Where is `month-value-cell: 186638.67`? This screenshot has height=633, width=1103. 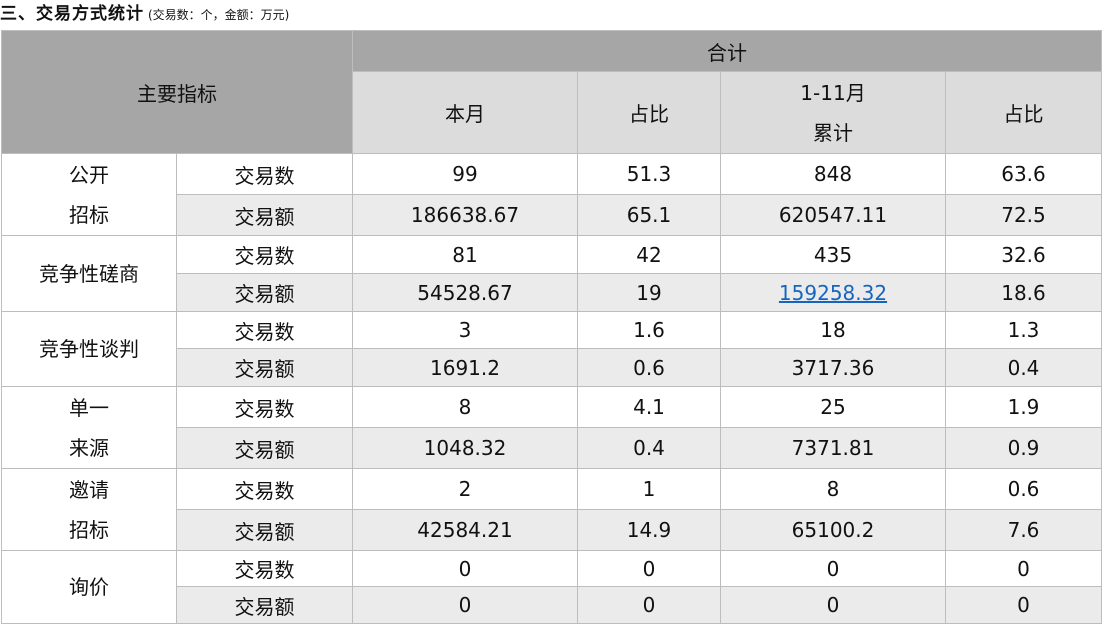 month-value-cell: 186638.67 is located at coordinates (465, 215).